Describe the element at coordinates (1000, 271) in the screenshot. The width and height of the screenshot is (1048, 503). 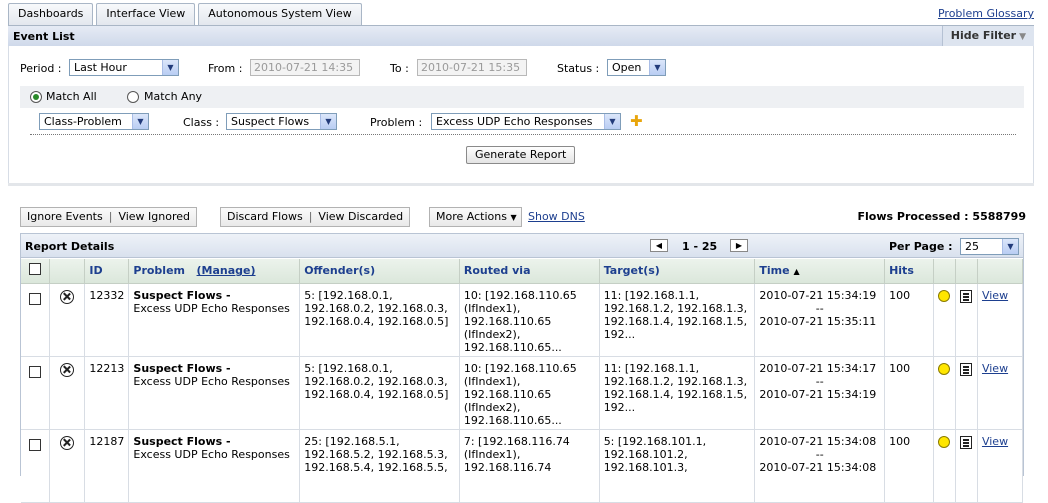
I see `view-col-header` at that location.